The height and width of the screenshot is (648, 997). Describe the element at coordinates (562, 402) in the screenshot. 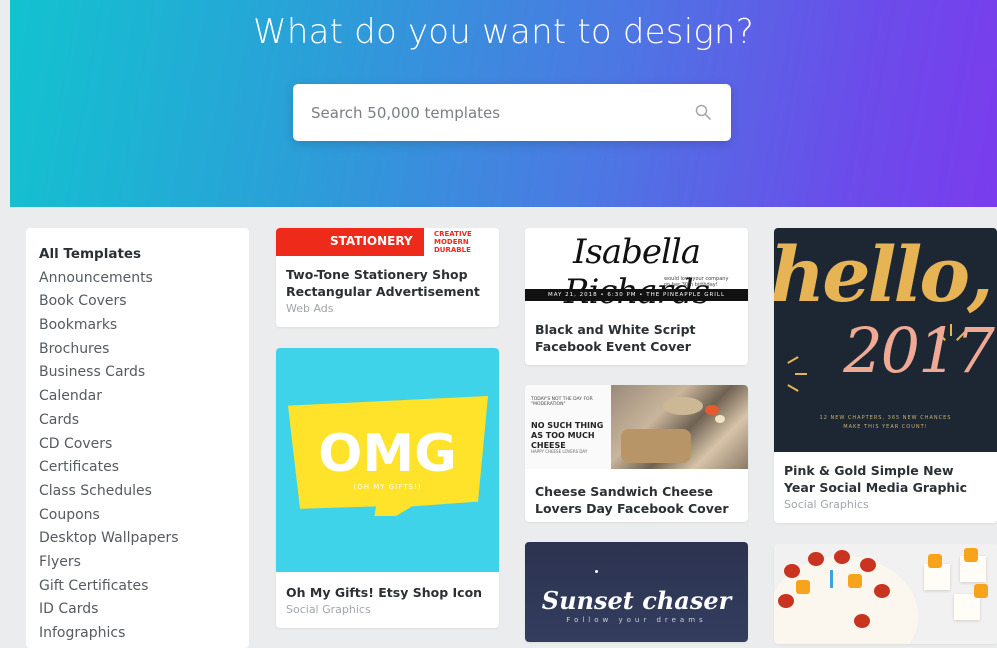

I see `thumb-text-line1: TODAY'S NOT THE DAY FOR "MODERATION"` at that location.